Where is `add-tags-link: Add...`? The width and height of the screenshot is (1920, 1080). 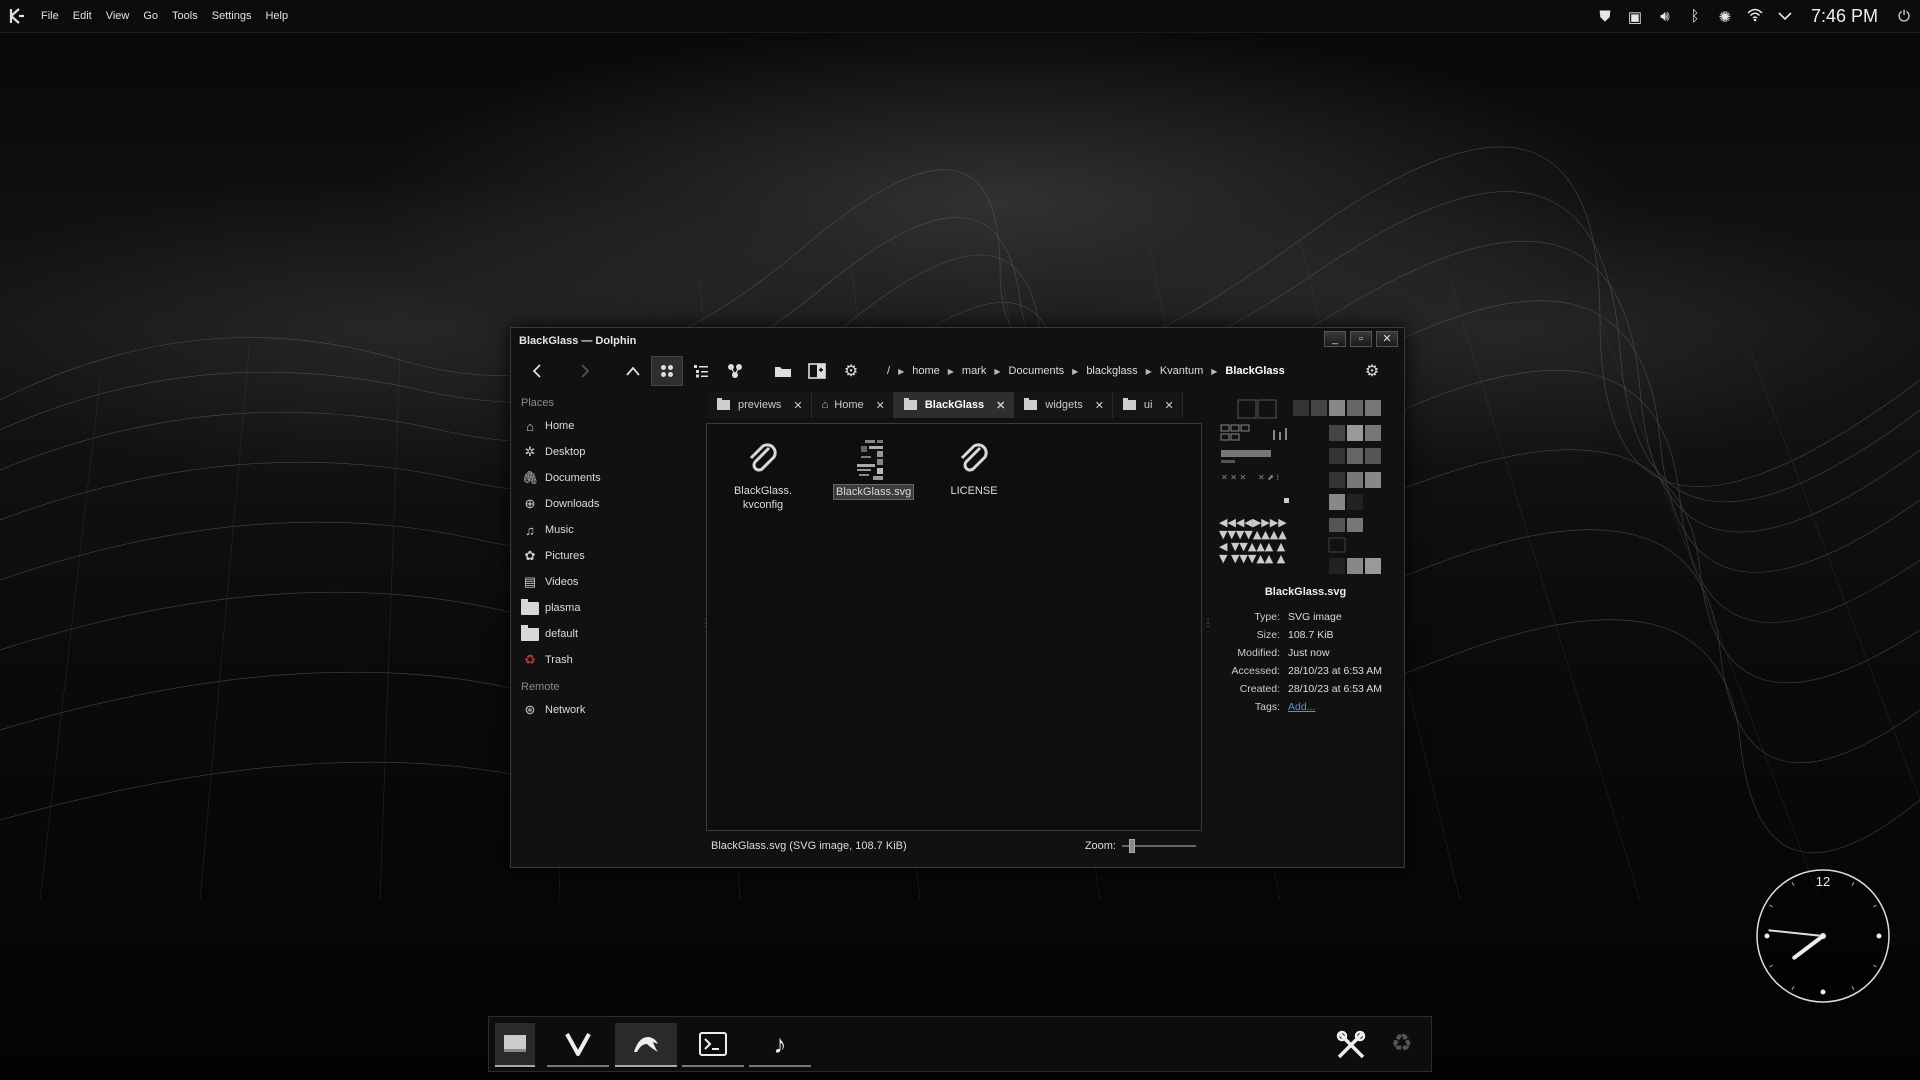 add-tags-link: Add... is located at coordinates (1301, 707).